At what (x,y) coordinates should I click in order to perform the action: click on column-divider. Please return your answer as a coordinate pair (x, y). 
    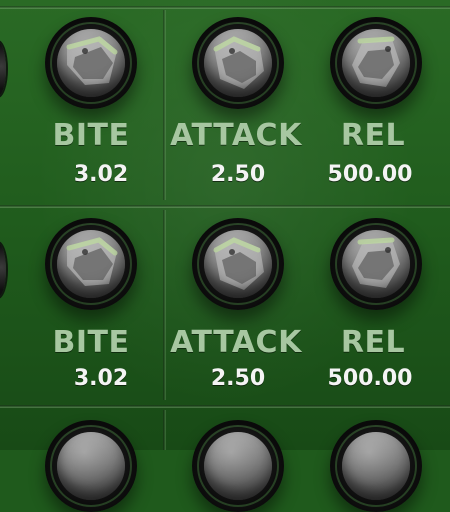
    Looking at the image, I should click on (164, 430).